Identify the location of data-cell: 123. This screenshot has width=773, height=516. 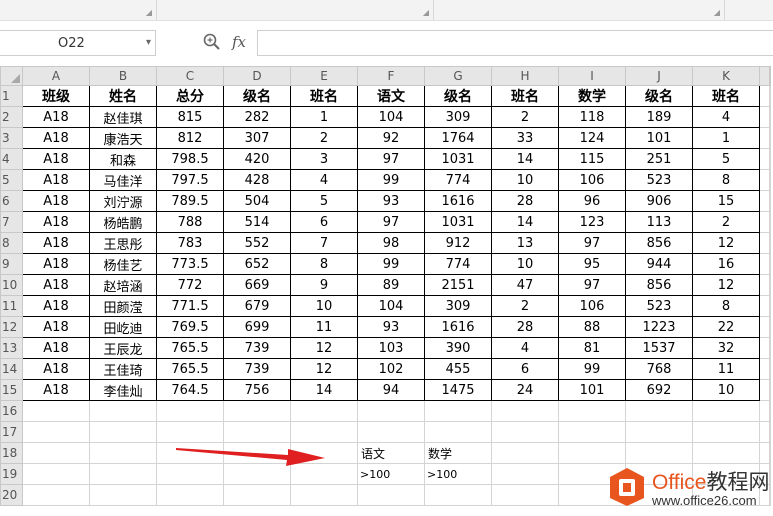
(592, 222).